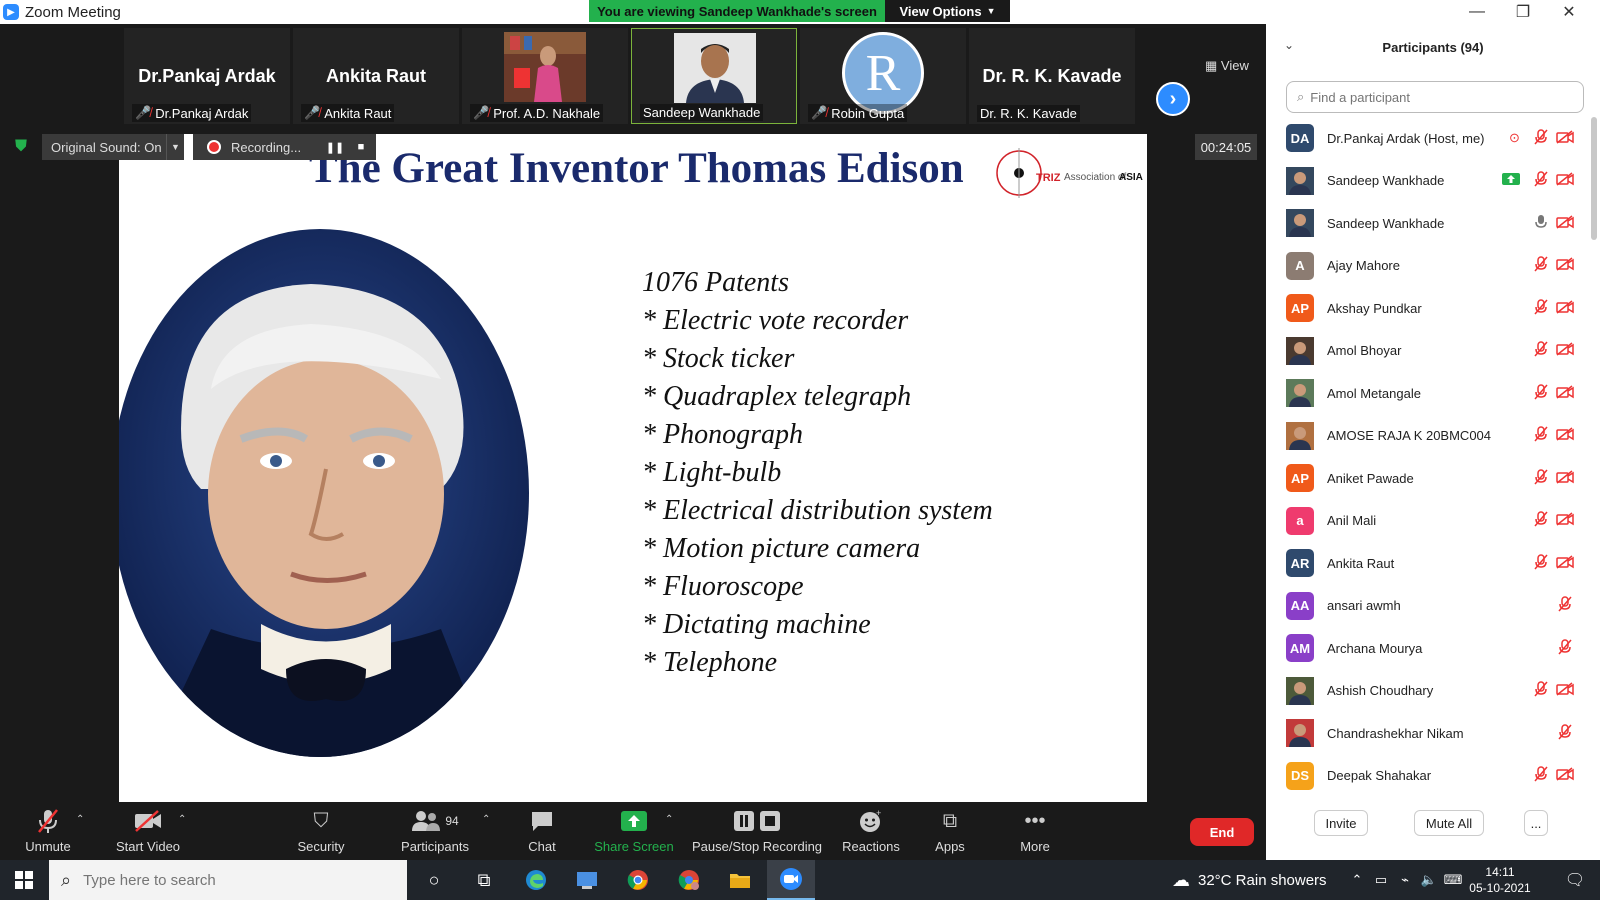 Image resolution: width=1600 pixels, height=900 pixels. What do you see at coordinates (1052, 76) in the screenshot?
I see `video-tile: Dr. R. K. Kavade Dr. R. K. Kavade` at bounding box center [1052, 76].